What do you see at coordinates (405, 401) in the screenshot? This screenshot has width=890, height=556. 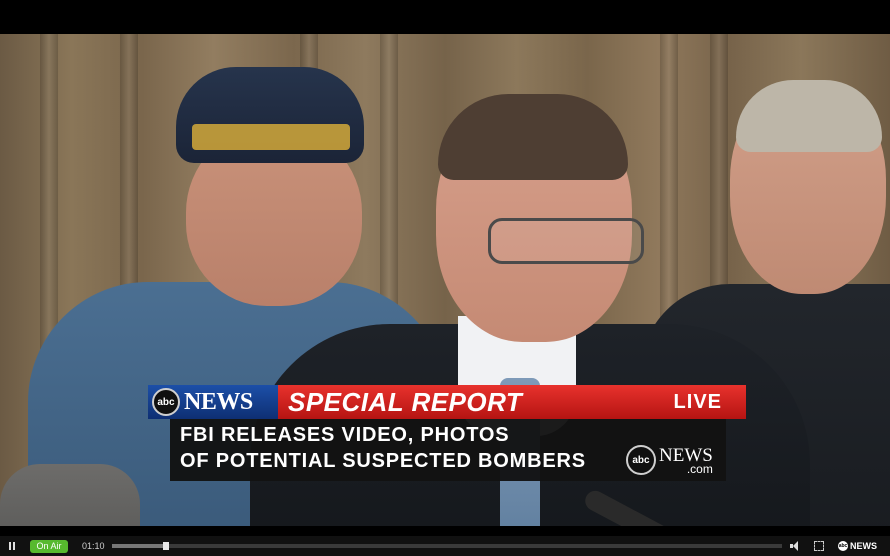 I see `special-report-title: SPECIAL REPORT` at bounding box center [405, 401].